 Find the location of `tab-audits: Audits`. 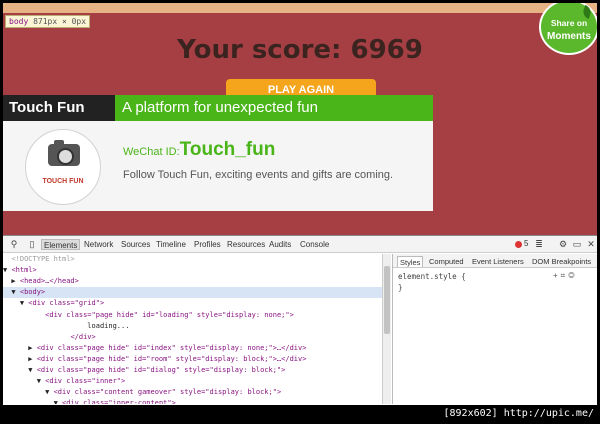

tab-audits: Audits is located at coordinates (280, 244).